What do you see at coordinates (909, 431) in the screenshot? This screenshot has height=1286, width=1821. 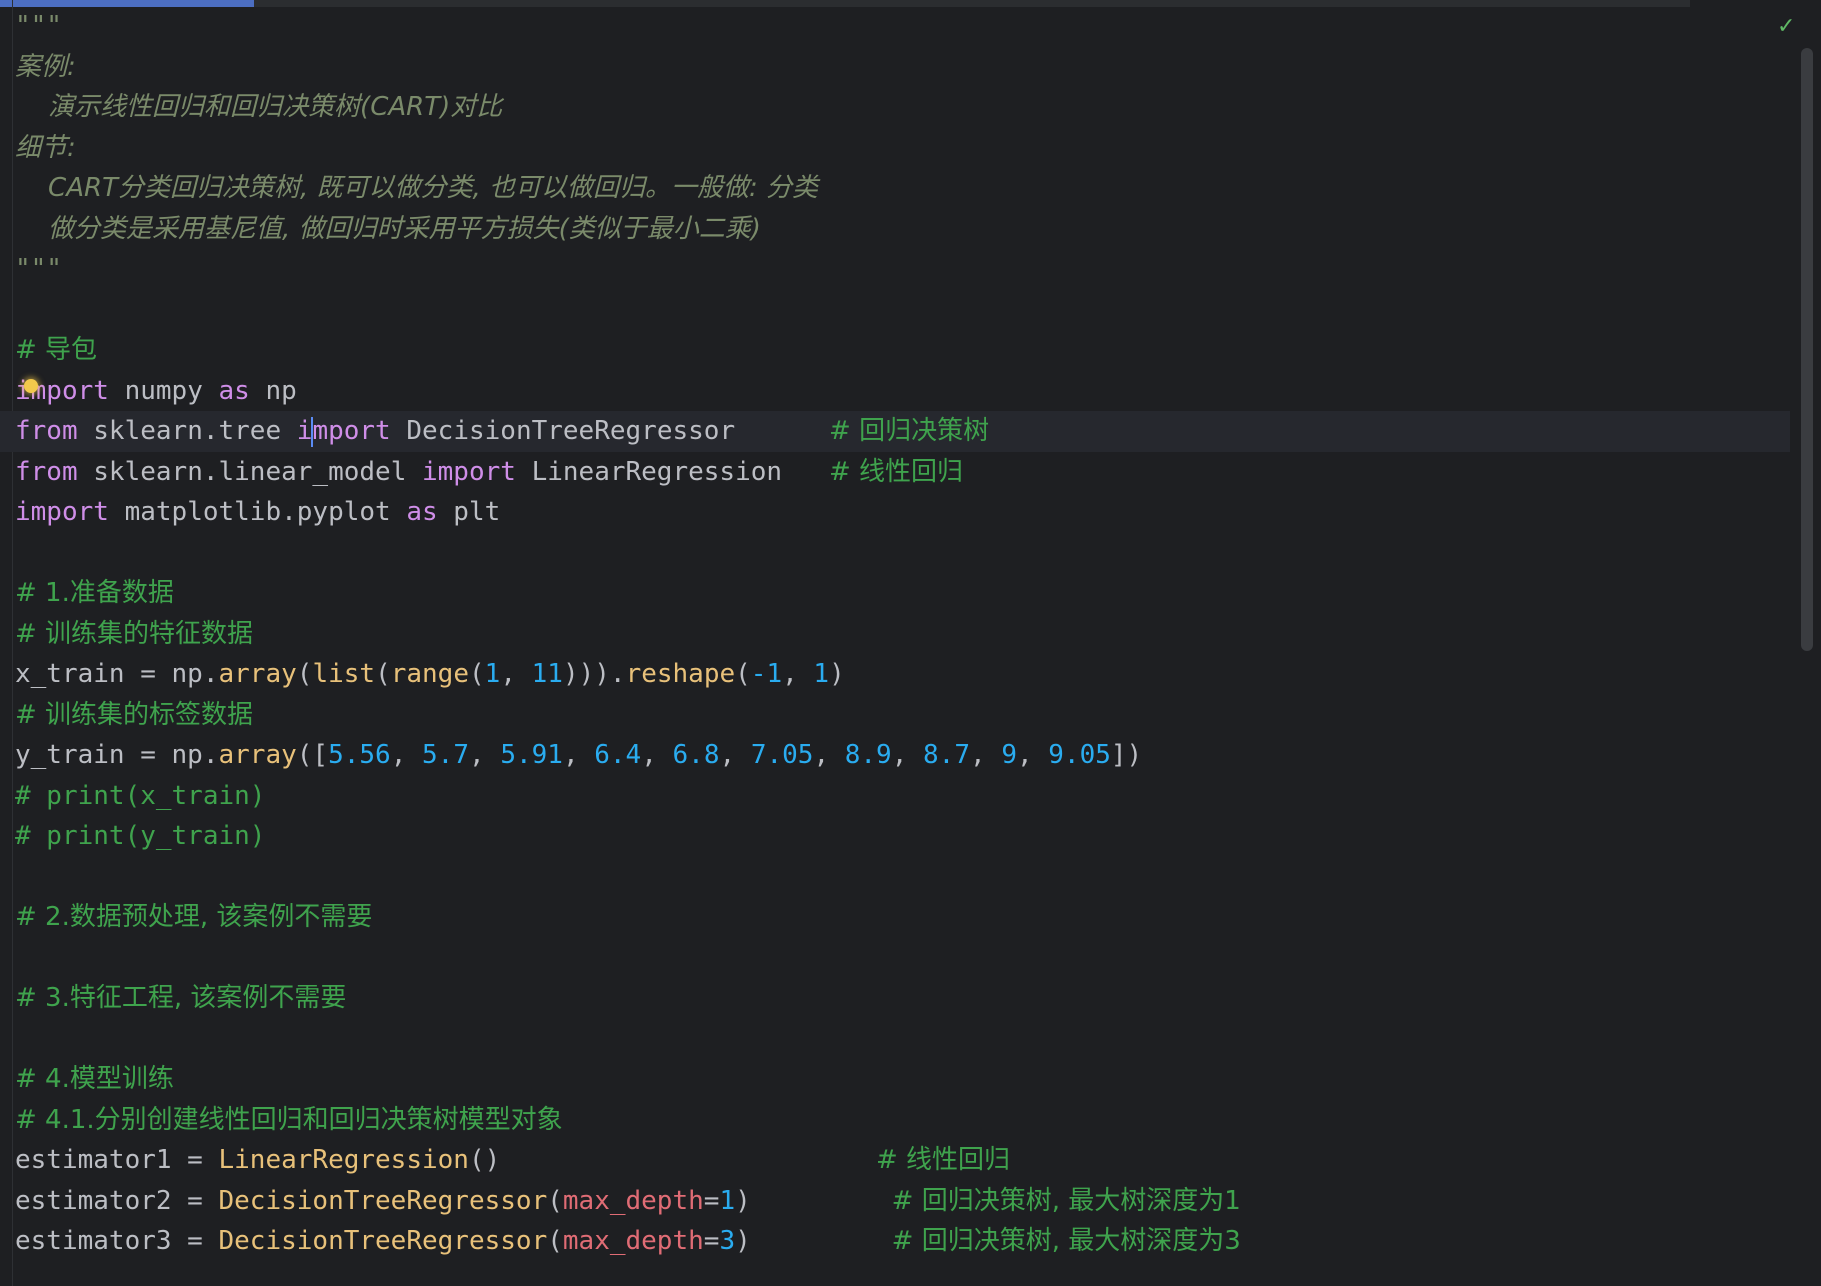 I see `code-token: # 回归决策树` at bounding box center [909, 431].